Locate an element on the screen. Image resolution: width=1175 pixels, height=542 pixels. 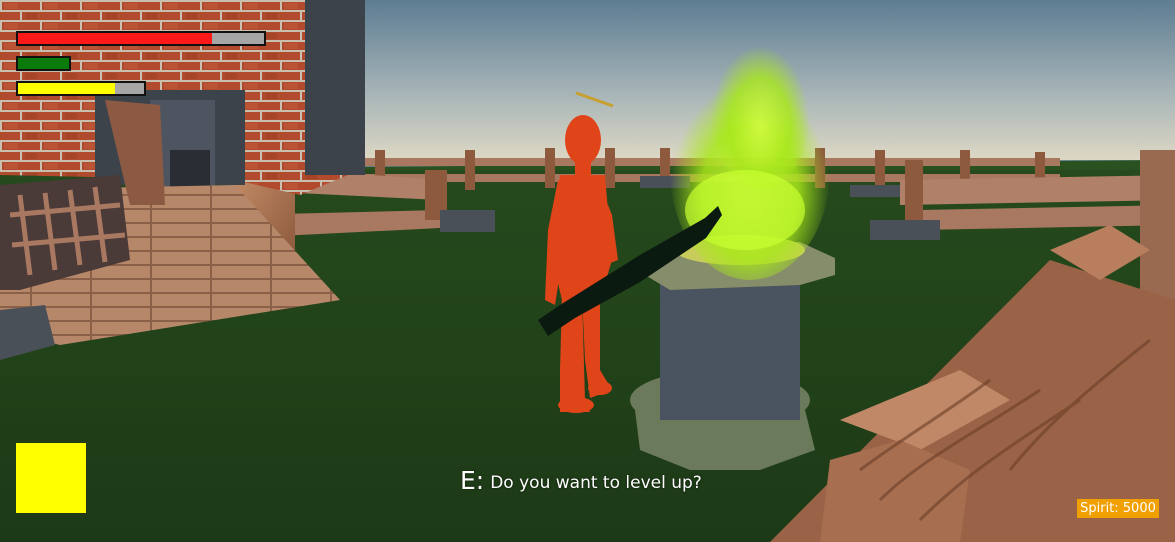
health-bar-fill is located at coordinates (115, 38).